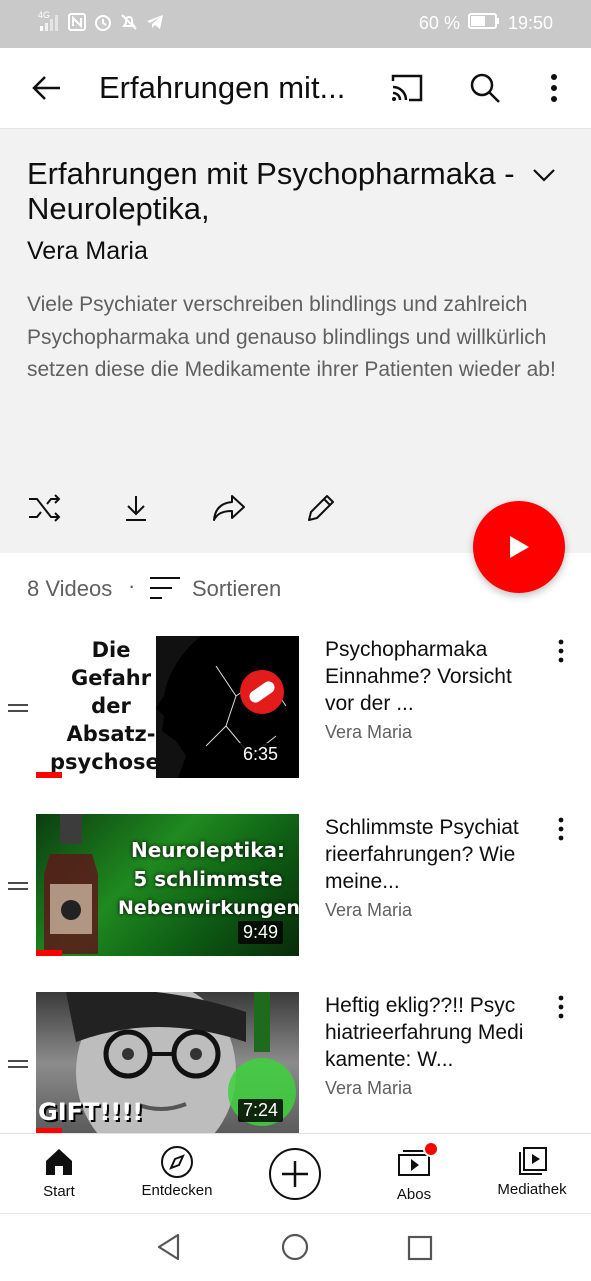 This screenshot has width=591, height=1281. I want to click on notification-badge, so click(431, 1149).